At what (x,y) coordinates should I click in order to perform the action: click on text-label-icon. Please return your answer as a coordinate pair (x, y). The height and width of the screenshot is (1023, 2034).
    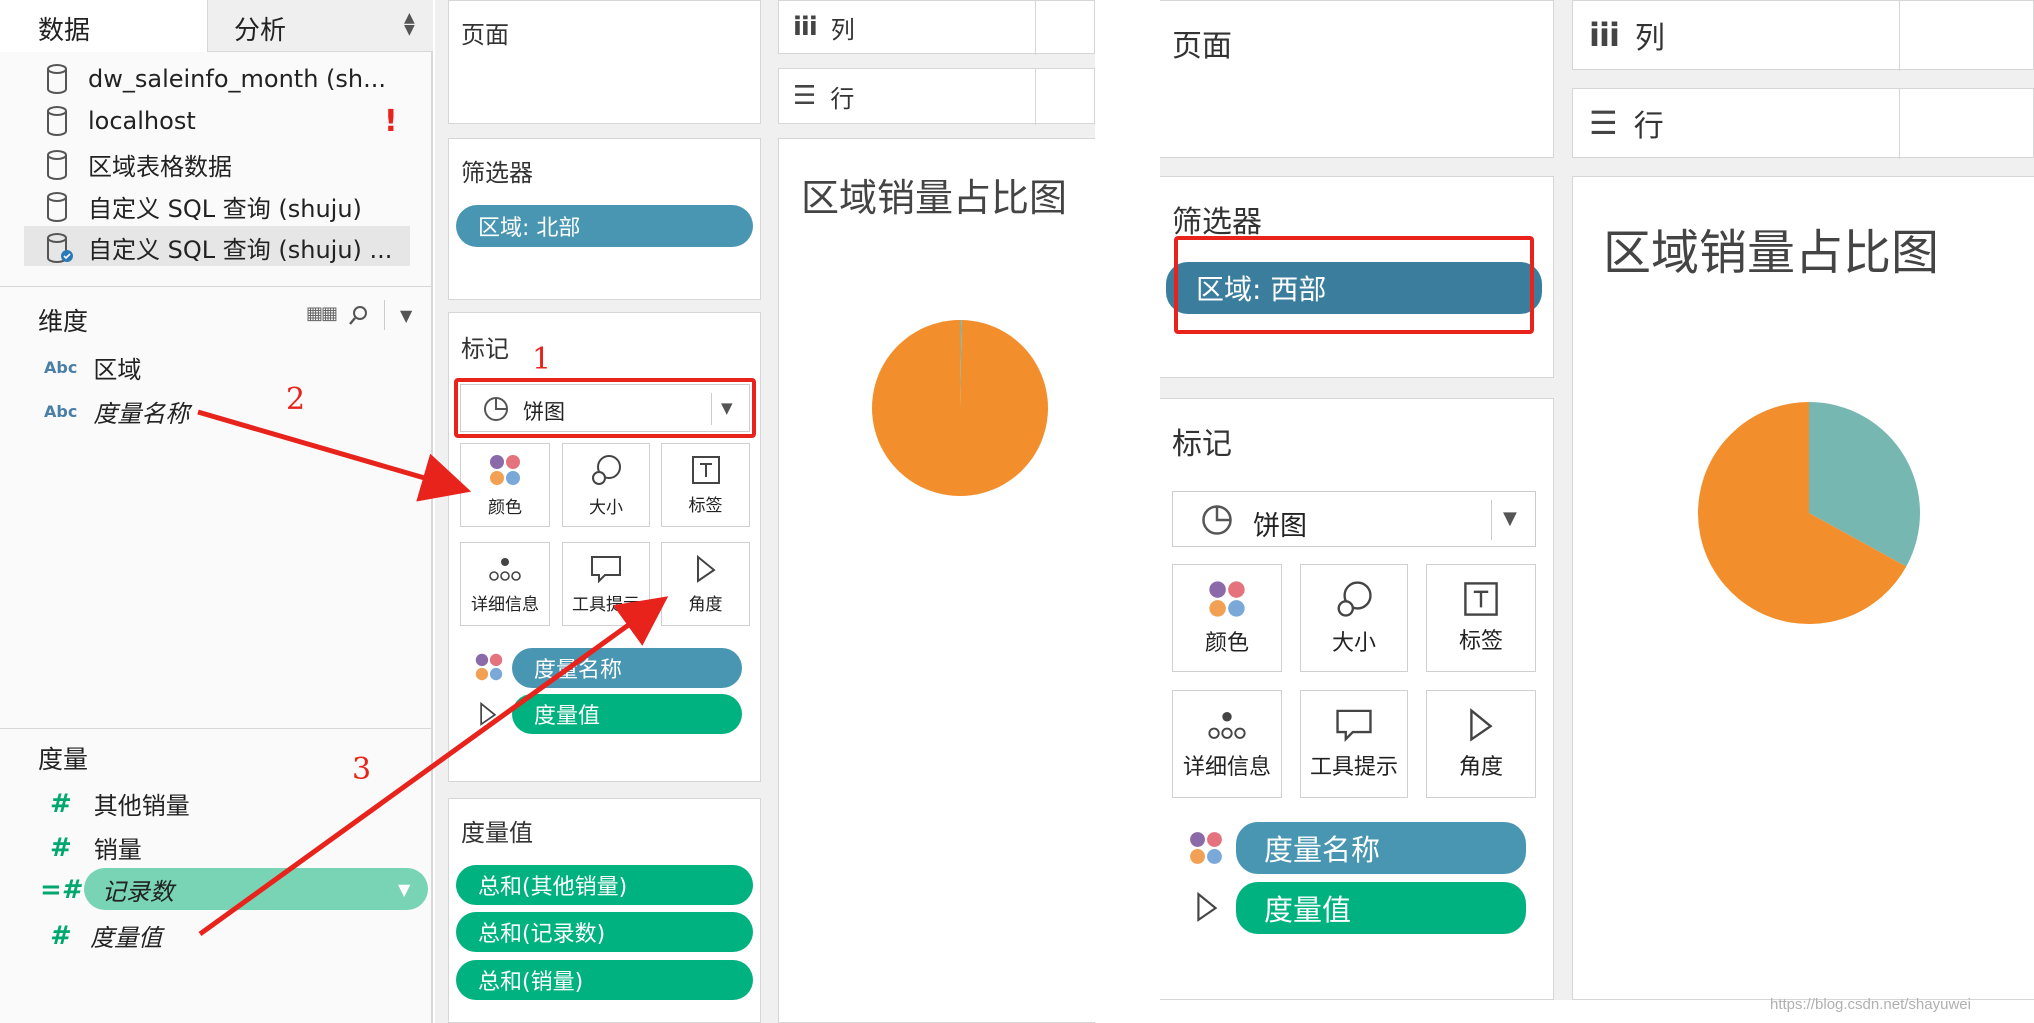
    Looking at the image, I should click on (1481, 599).